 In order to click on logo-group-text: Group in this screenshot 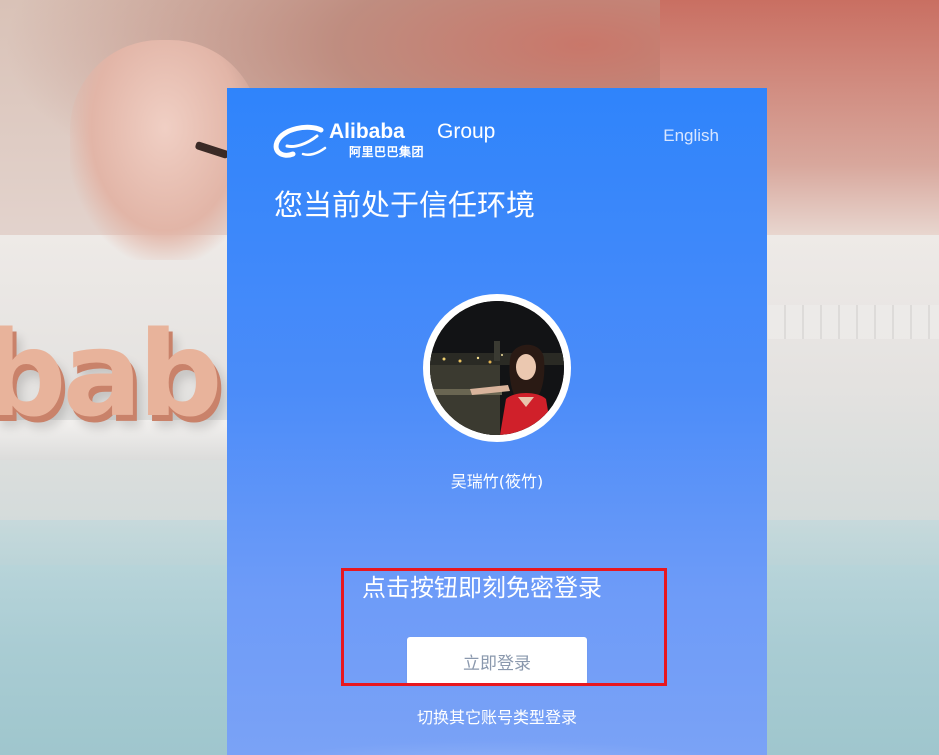, I will do `click(466, 131)`.